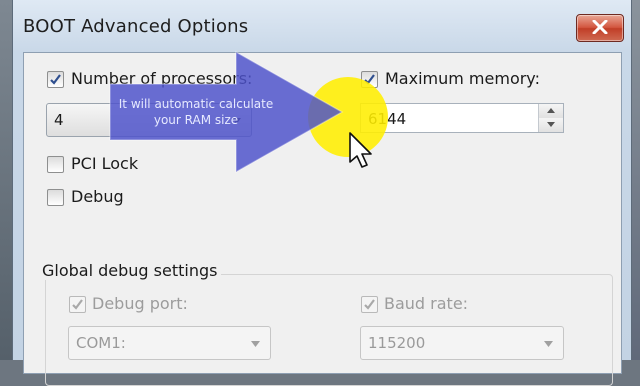 The image size is (640, 386). Describe the element at coordinates (196, 104) in the screenshot. I see `callout-text-line1: It will automatic calculate` at that location.